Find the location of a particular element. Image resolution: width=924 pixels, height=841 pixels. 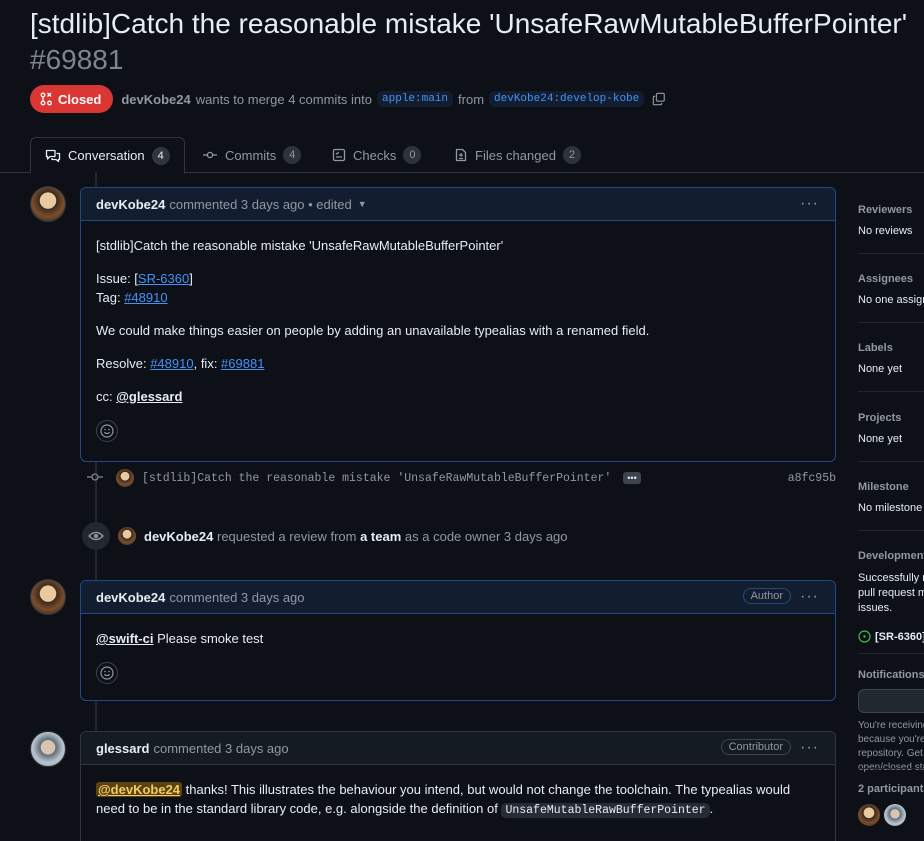

commit-sha: a8fc95b is located at coordinates (812, 478).